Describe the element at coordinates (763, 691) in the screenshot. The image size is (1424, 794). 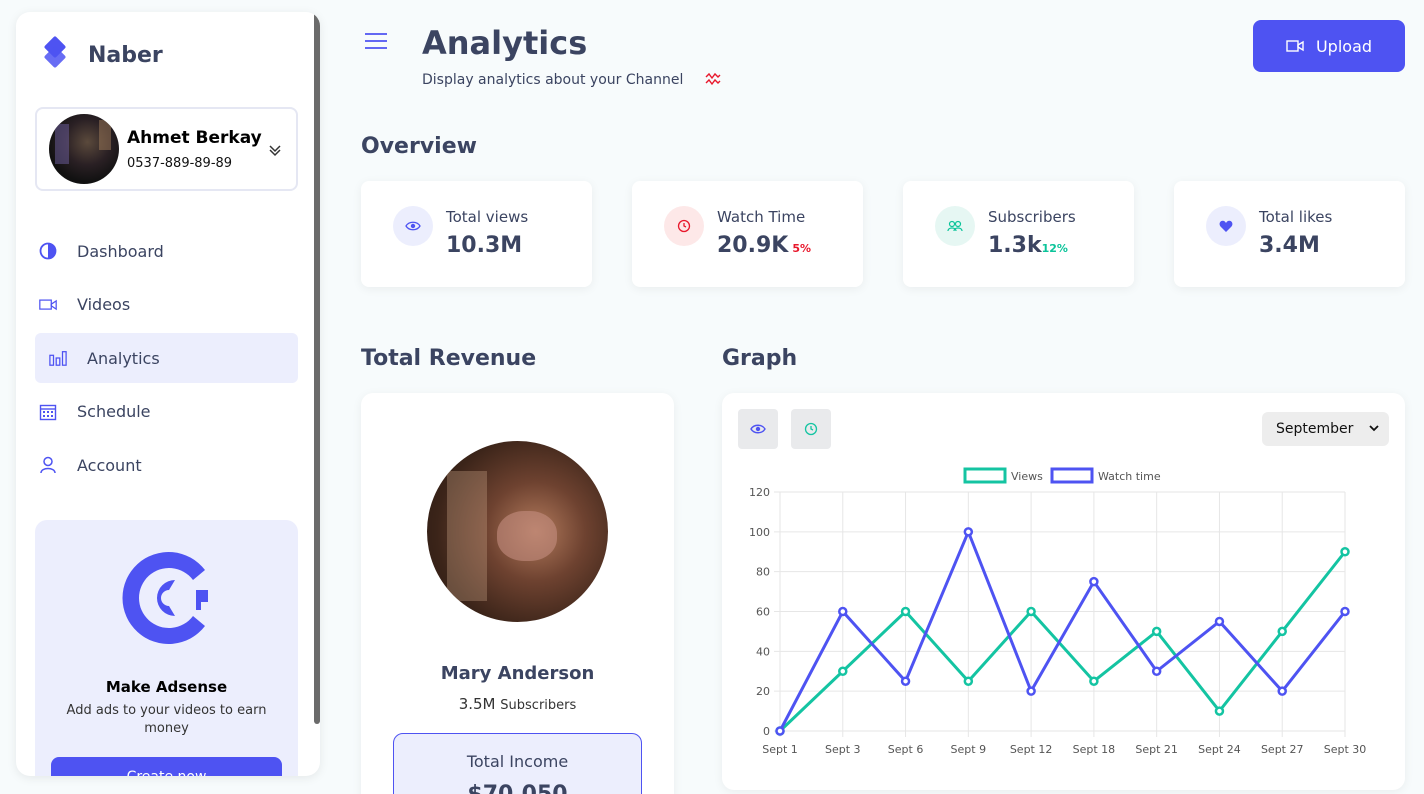
I see `y-tick-label: 20` at that location.